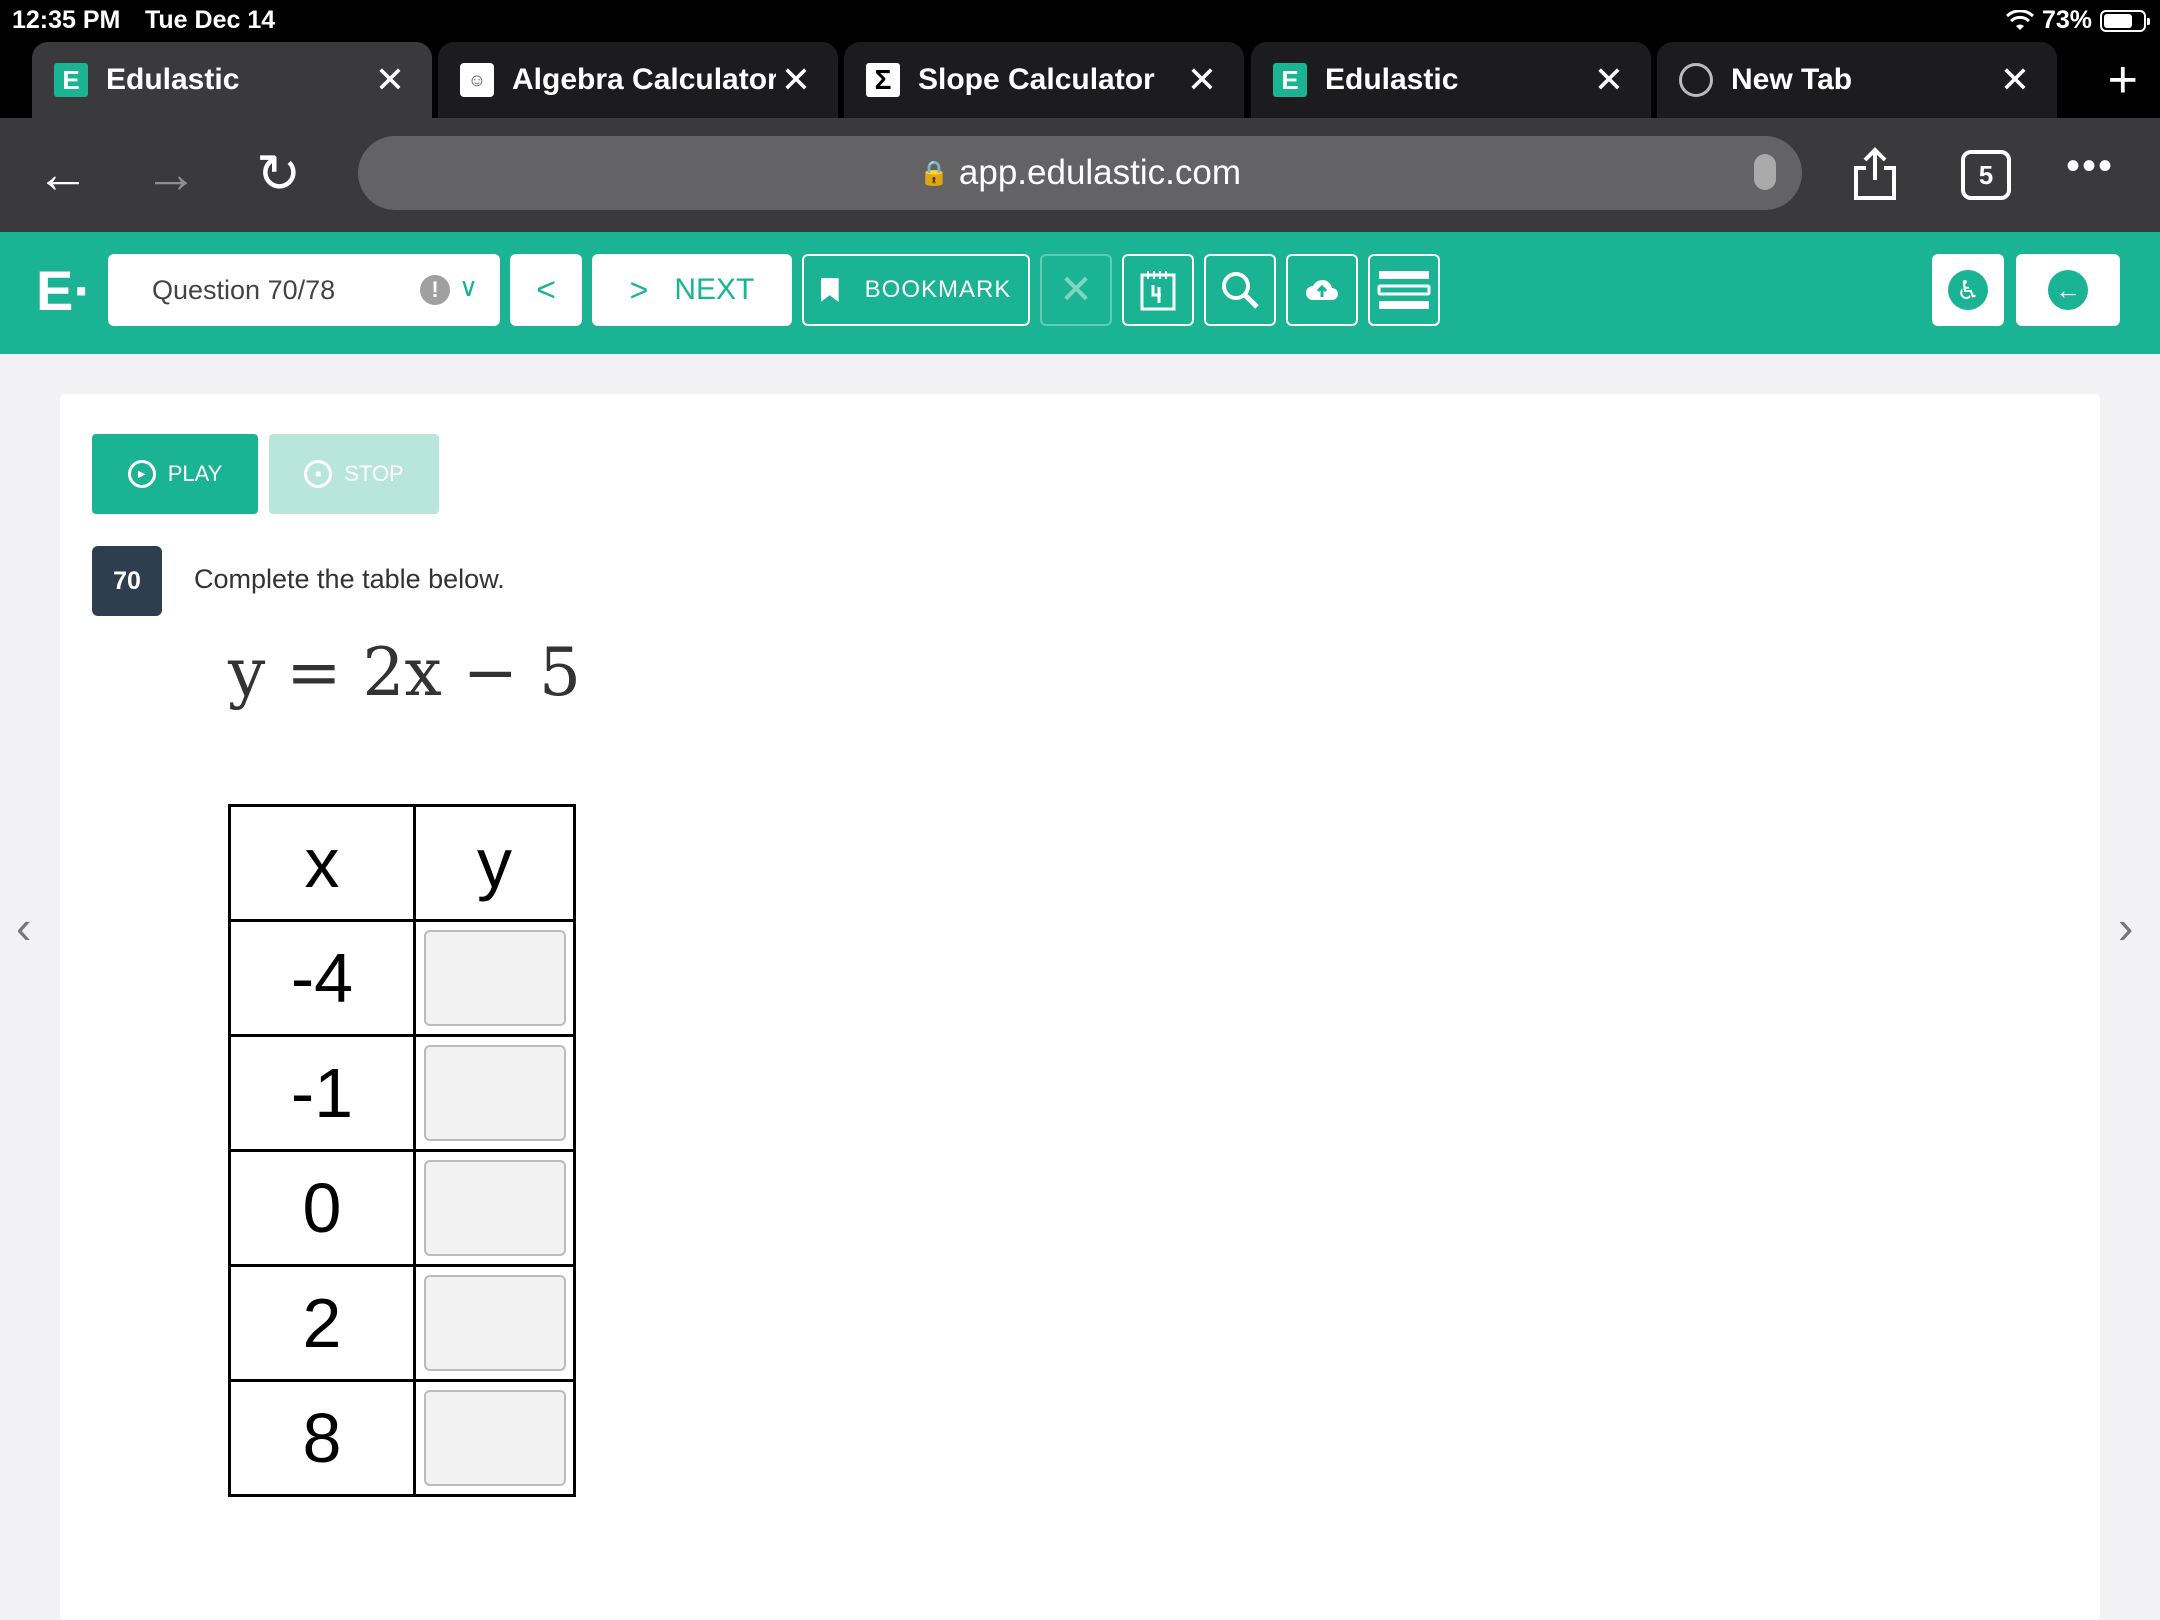 This screenshot has height=1620, width=2160. I want to click on magnifier-button, so click(1240, 290).